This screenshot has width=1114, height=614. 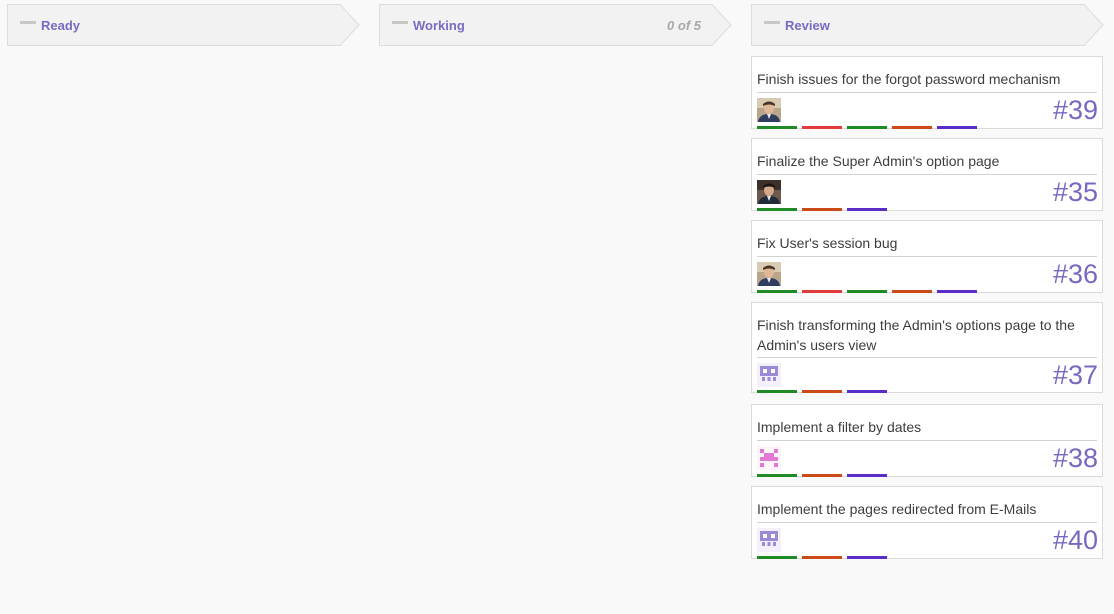 I want to click on column-header: Review, so click(x=927, y=25).